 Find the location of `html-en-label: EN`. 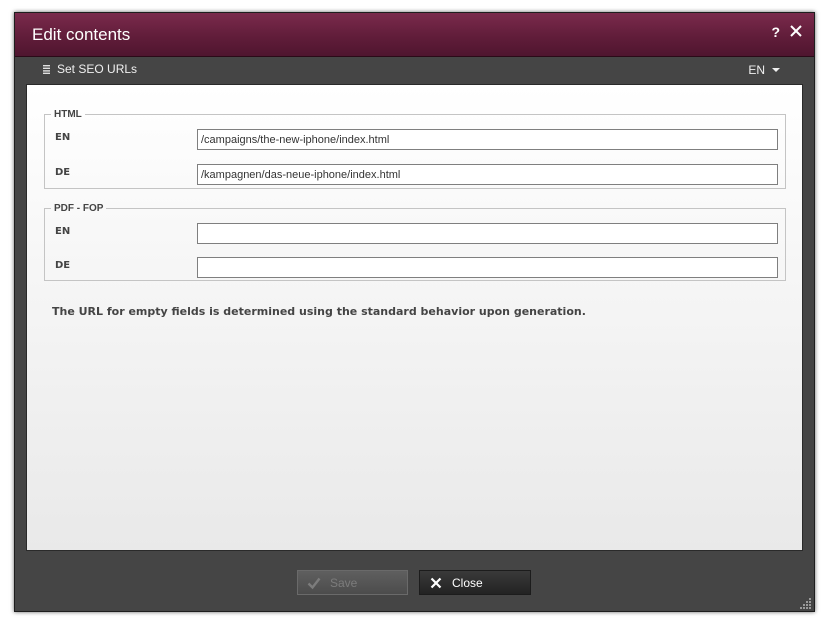

html-en-label: EN is located at coordinates (63, 137).